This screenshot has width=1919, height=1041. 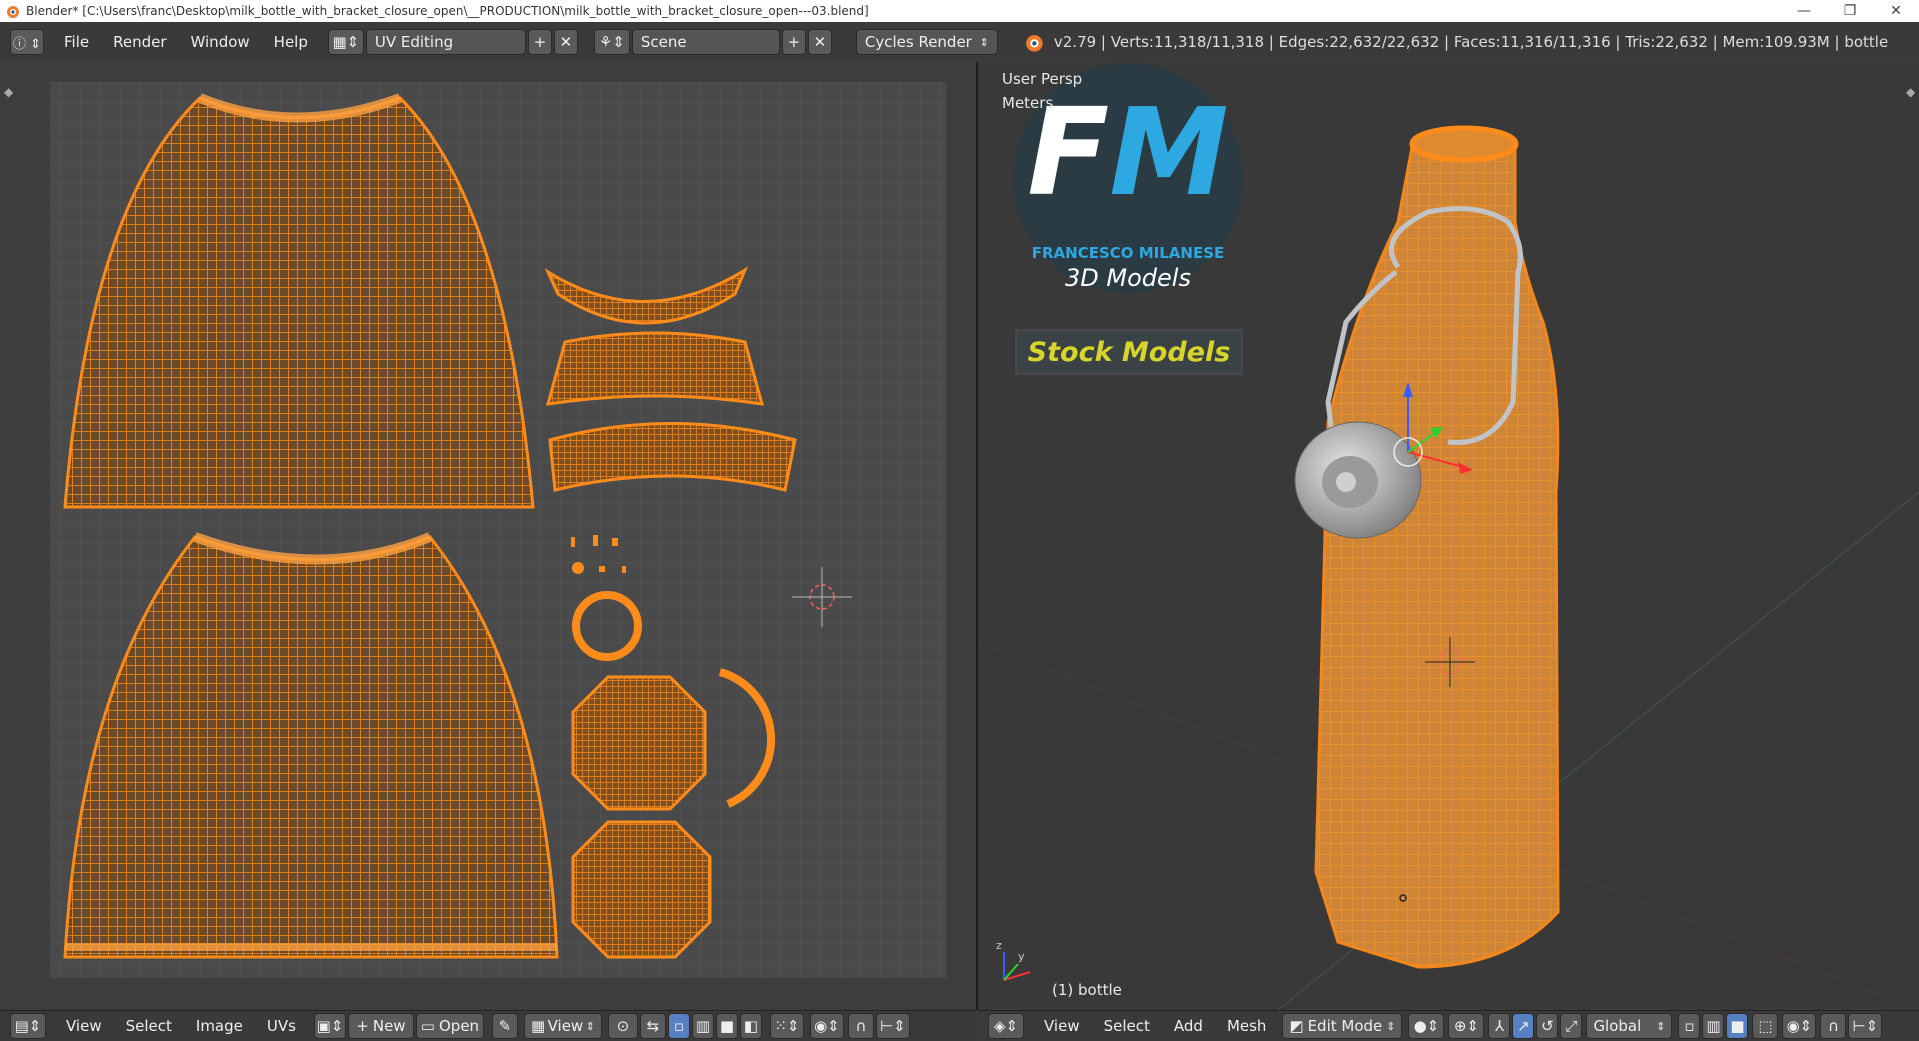 I want to click on image-icon: ▣⇕, so click(x=330, y=1026).